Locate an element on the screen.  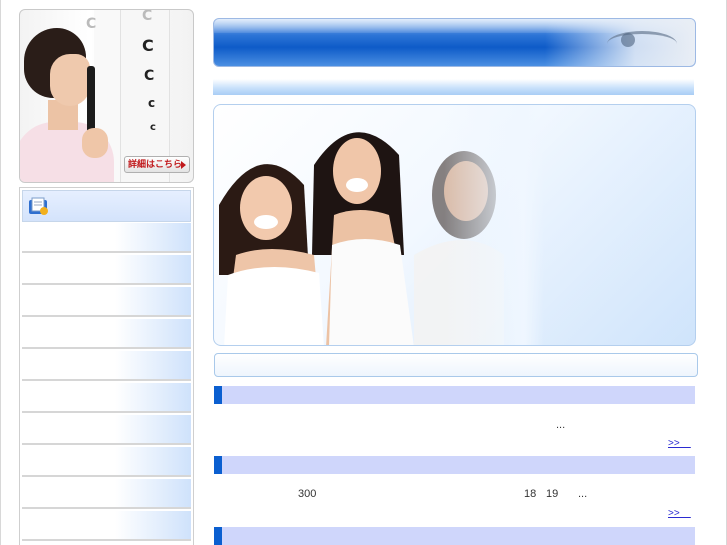
article-text: 19 is located at coordinates (552, 494).